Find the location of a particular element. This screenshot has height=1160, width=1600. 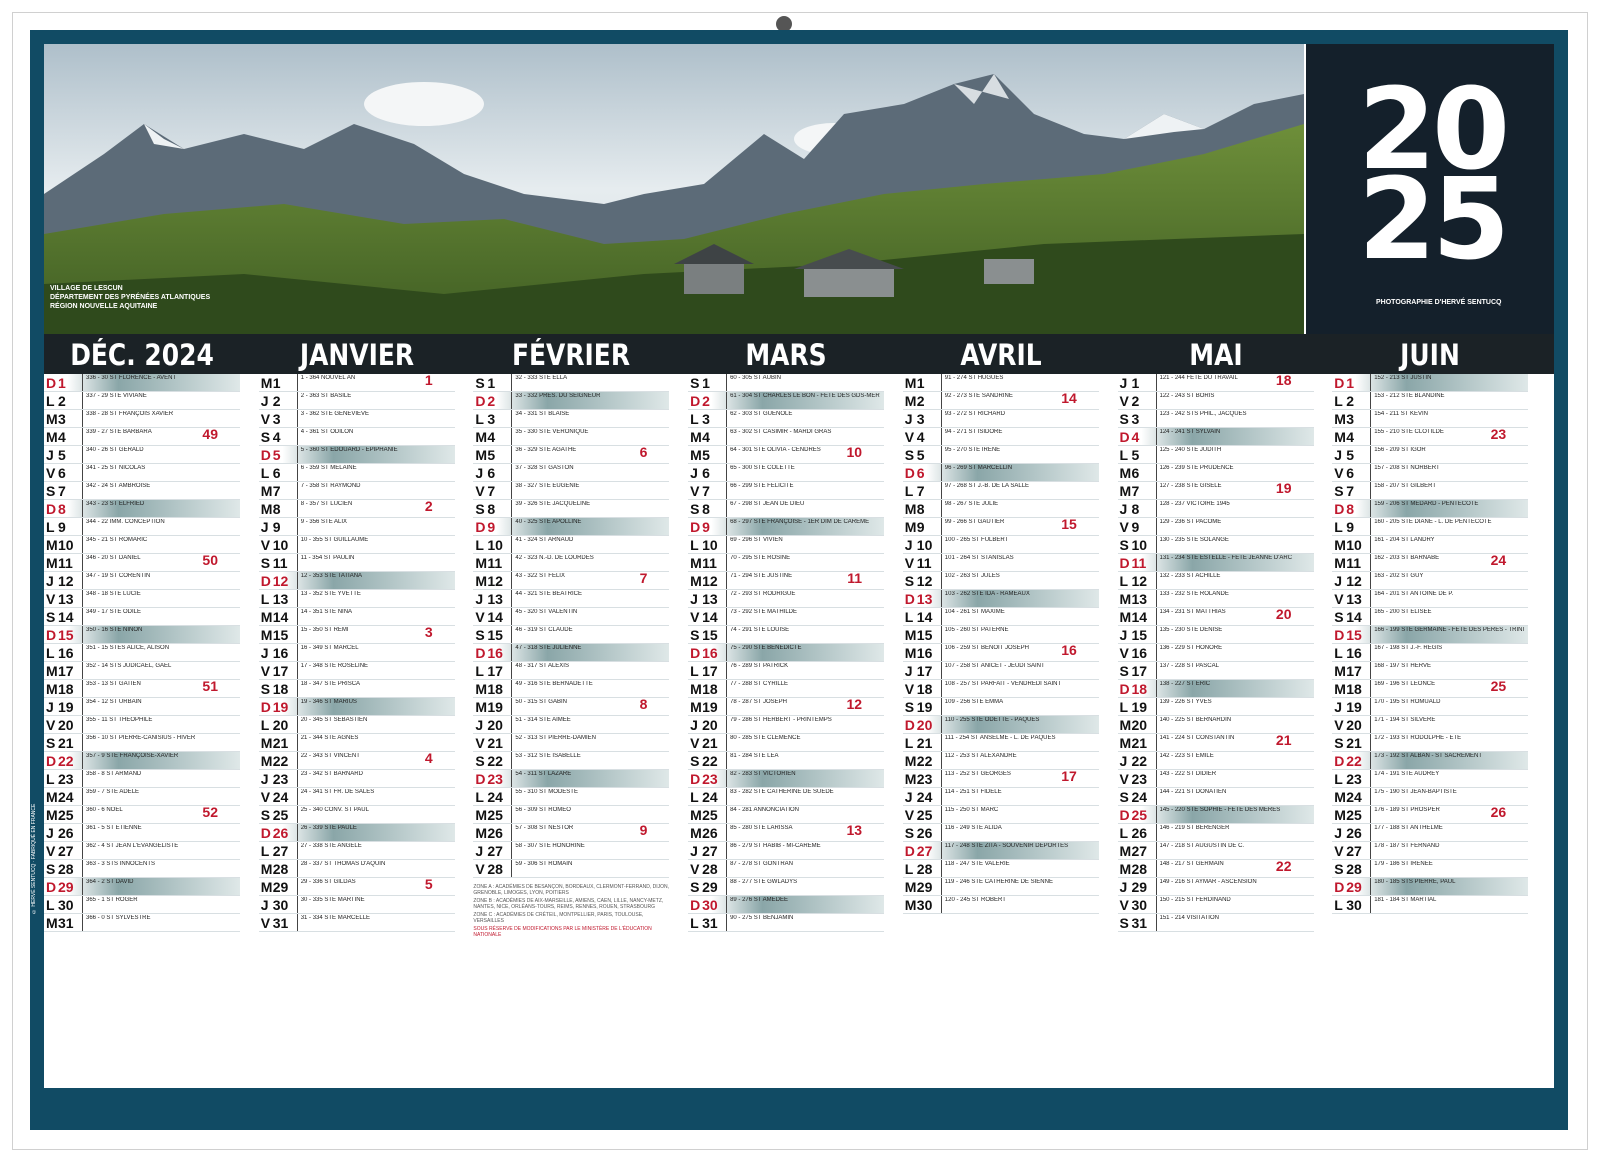

day-number: 18 is located at coordinates (1354, 689).